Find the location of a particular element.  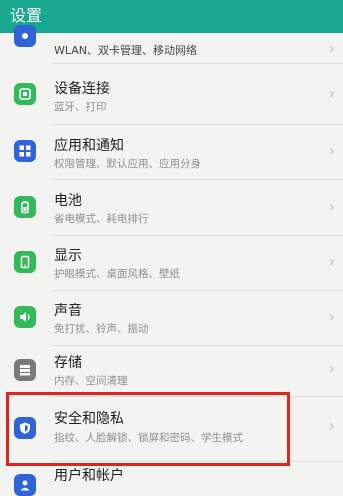

title-bar: 设置 is located at coordinates (171, 16).